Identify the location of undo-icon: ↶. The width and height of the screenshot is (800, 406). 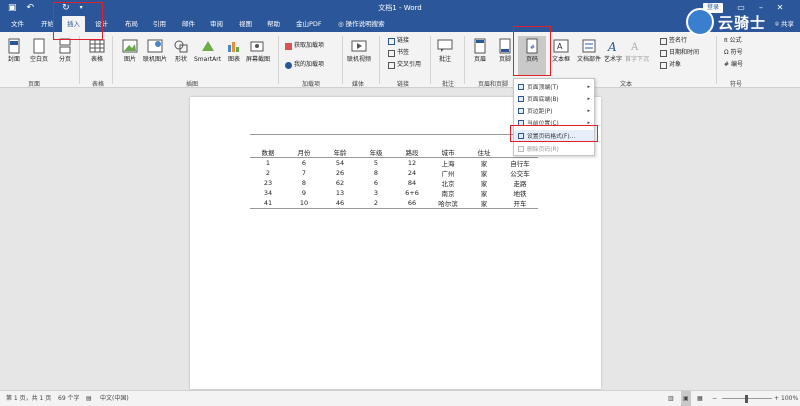
(31, 8).